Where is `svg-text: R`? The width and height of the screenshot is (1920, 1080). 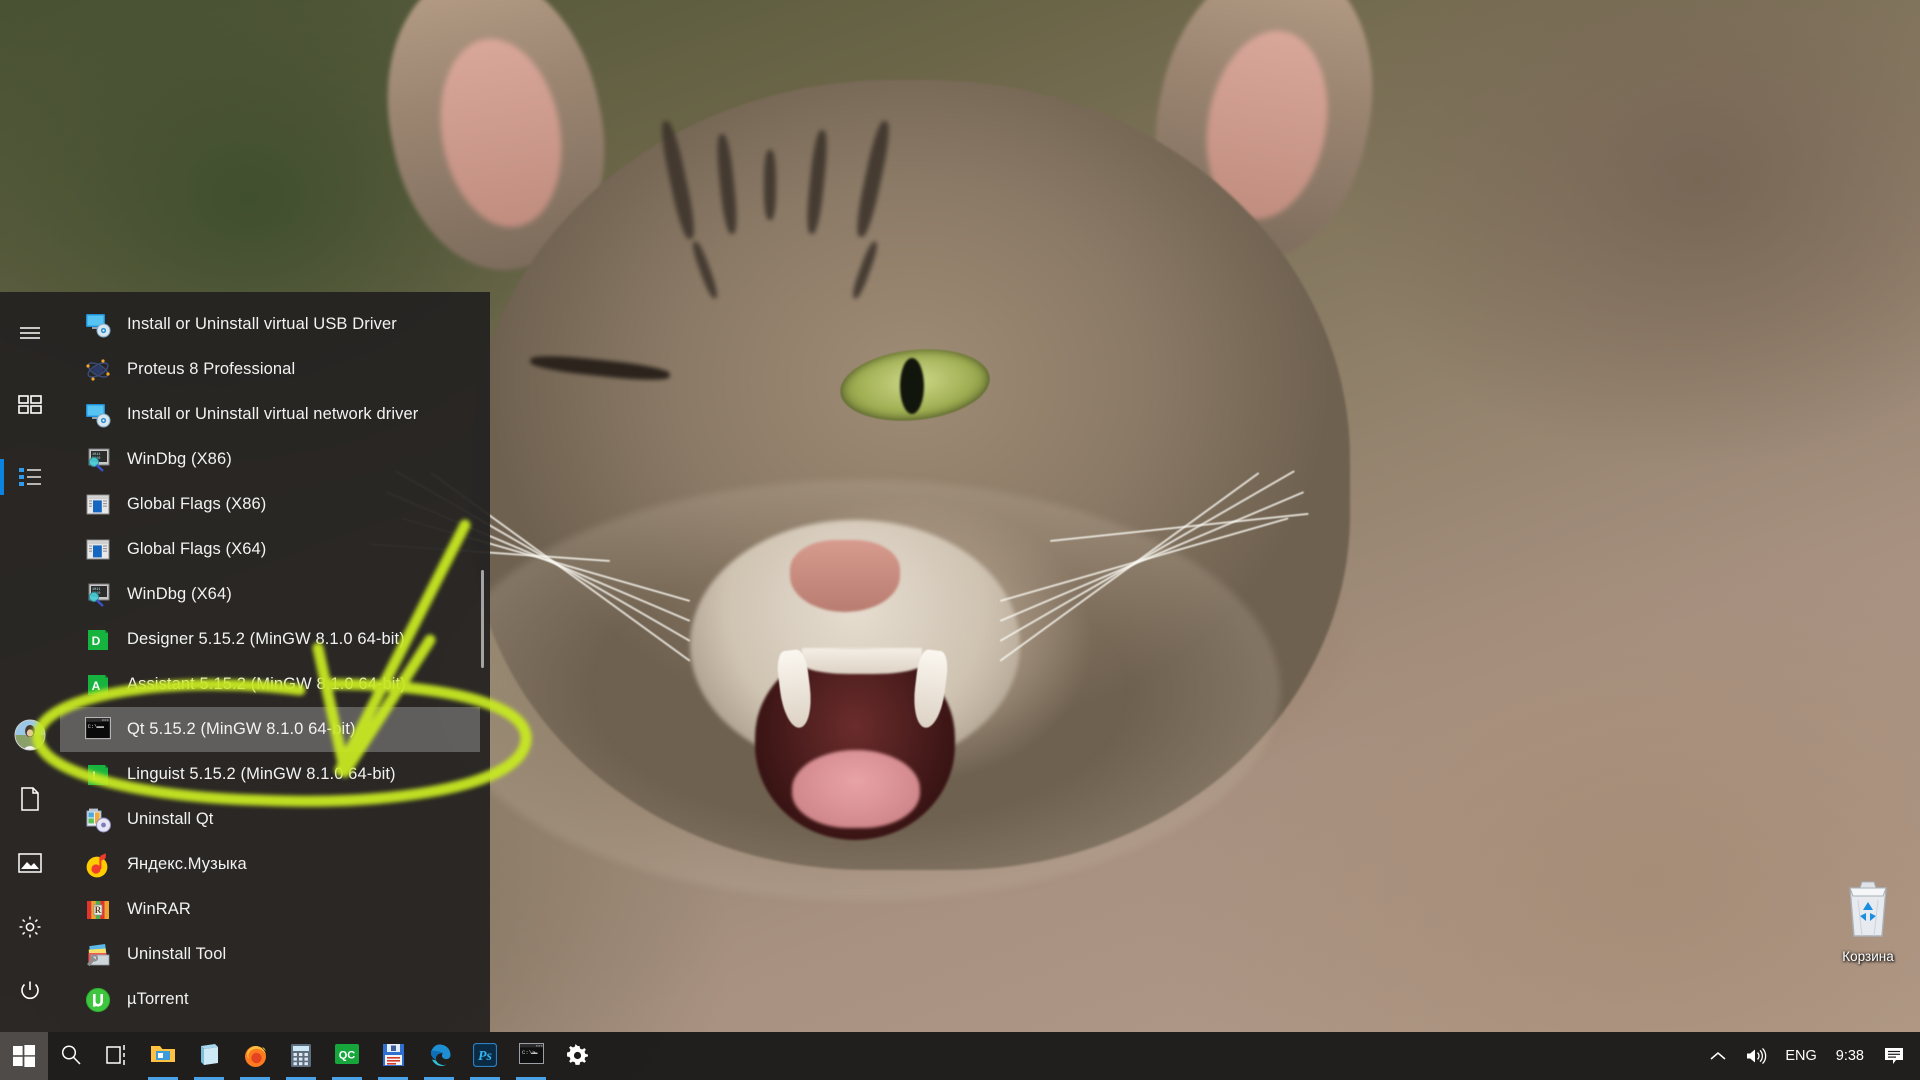
svg-text: R is located at coordinates (98, 910).